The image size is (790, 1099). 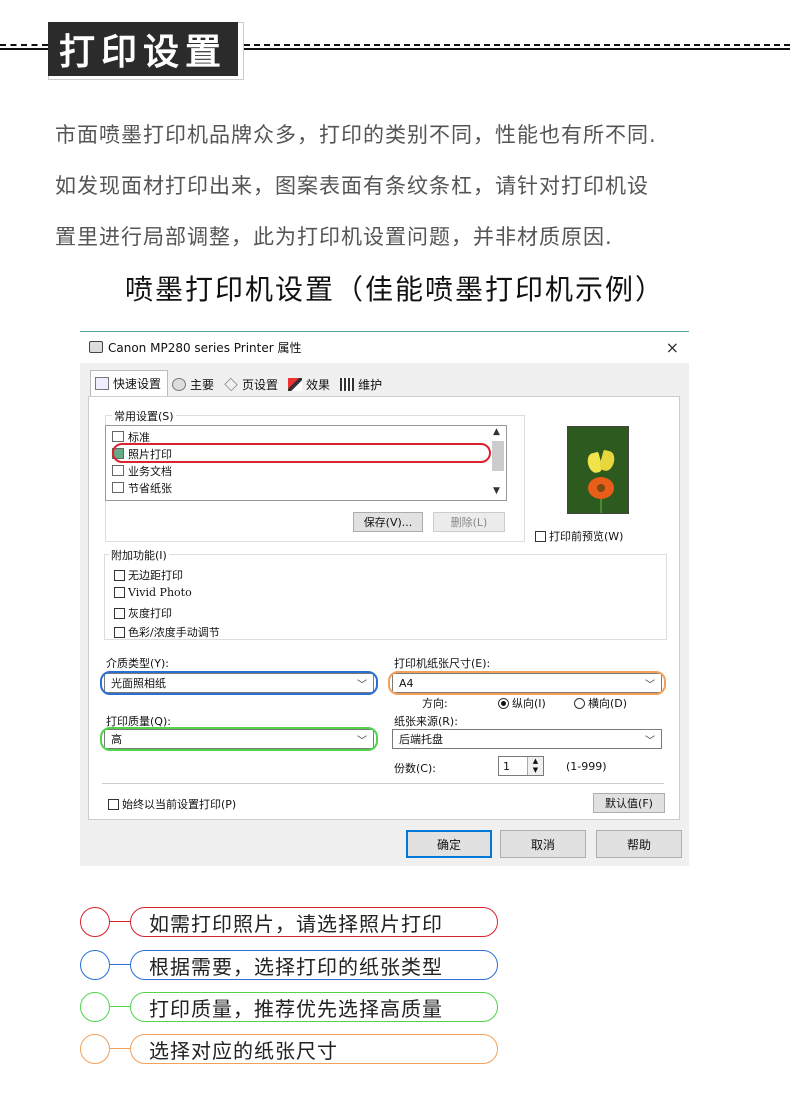 I want to click on list-item: 标准, so click(x=131, y=436).